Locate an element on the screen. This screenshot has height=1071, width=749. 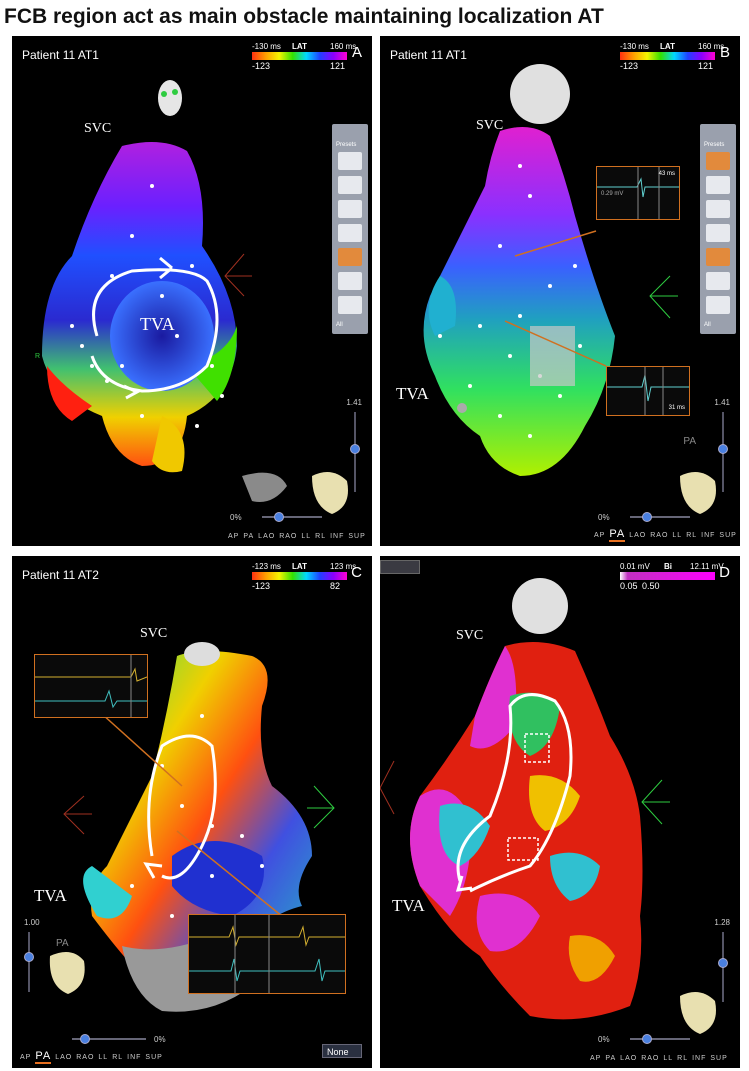
lat-scale-a: -130 ms LAT 160 ms -123 121 is located at coordinates (307, 57).